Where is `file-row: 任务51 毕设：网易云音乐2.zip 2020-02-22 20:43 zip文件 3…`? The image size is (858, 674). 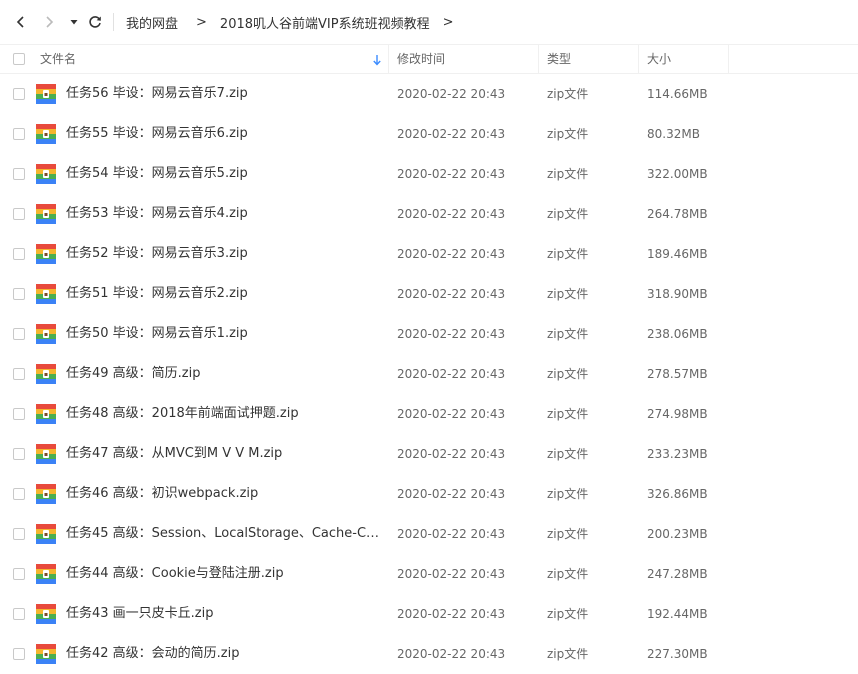 file-row: 任务51 毕设：网易云音乐2.zip 2020-02-22 20:43 zip文件 3… is located at coordinates (429, 294).